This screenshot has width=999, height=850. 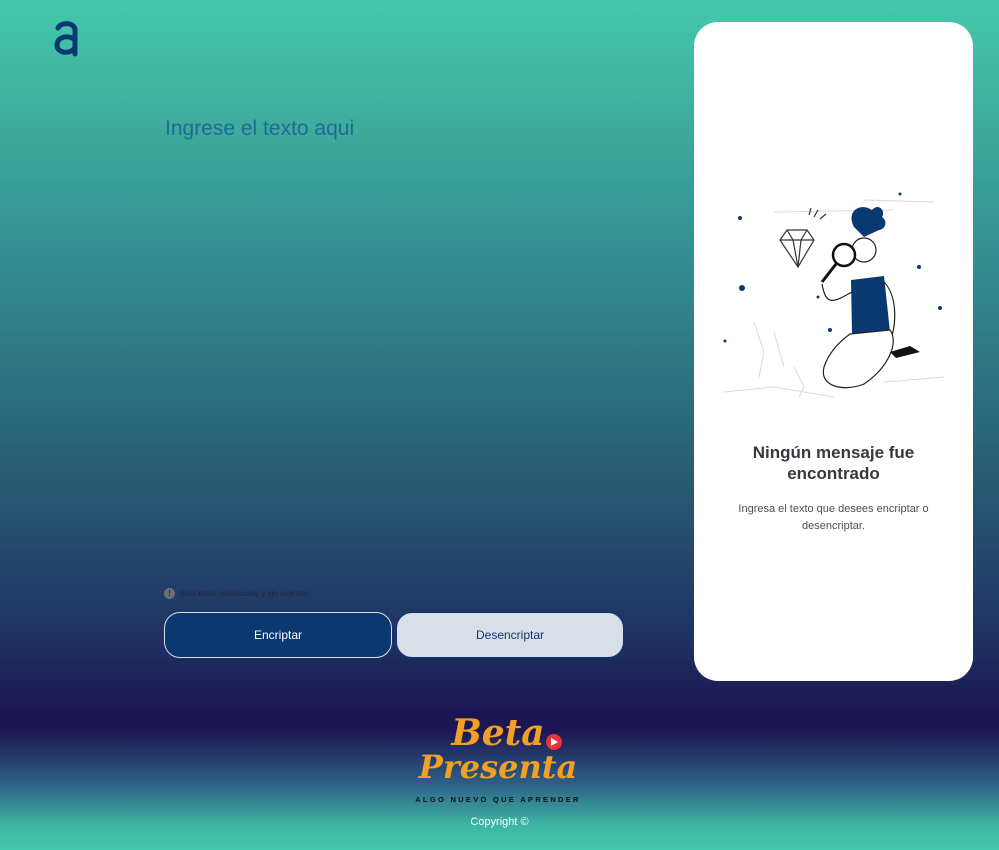 I want to click on beta-presenta-logo: Beta Presenta ALGO NUEVO QUE APRENDER, so click(x=498, y=758).